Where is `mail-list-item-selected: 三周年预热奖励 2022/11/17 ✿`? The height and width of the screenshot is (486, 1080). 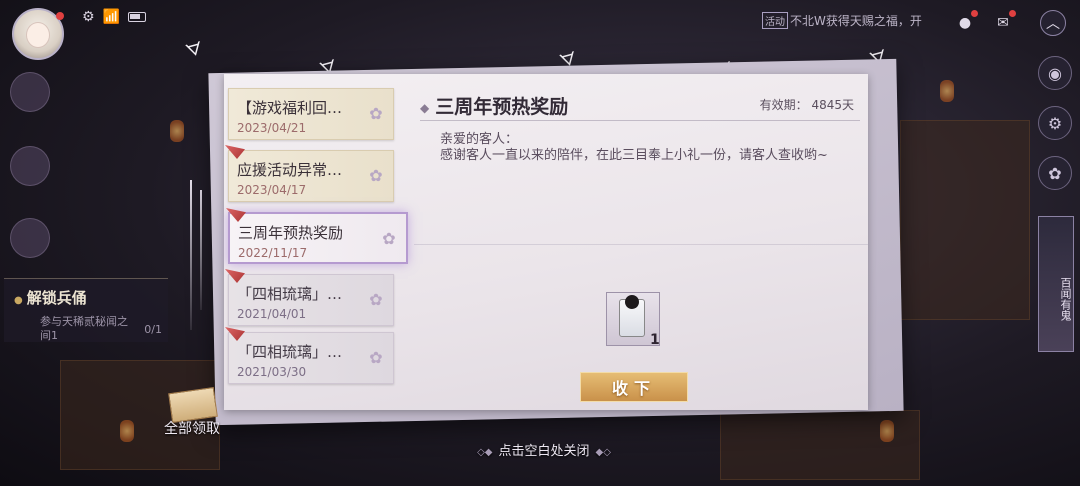
mail-list-item-selected: 三周年预热奖励 2022/11/17 ✿ is located at coordinates (317, 236).